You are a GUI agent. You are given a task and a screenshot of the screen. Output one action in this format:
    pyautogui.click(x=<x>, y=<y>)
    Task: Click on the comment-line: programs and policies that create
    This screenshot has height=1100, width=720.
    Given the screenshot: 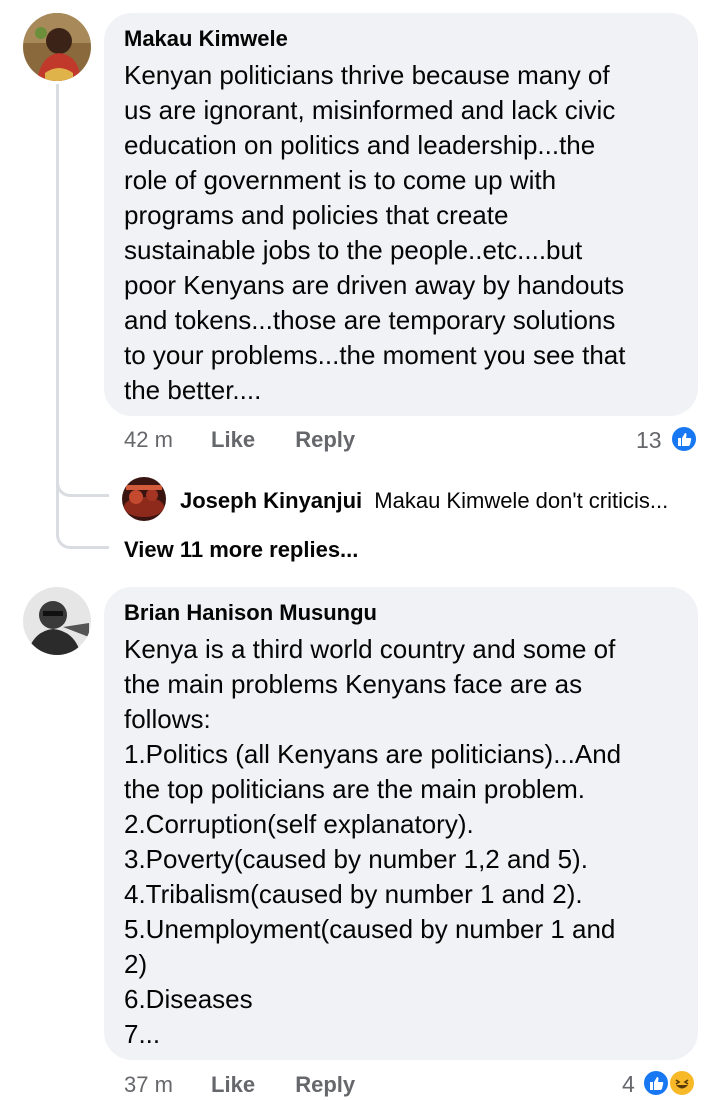 What is the action you would take?
    pyautogui.click(x=316, y=215)
    